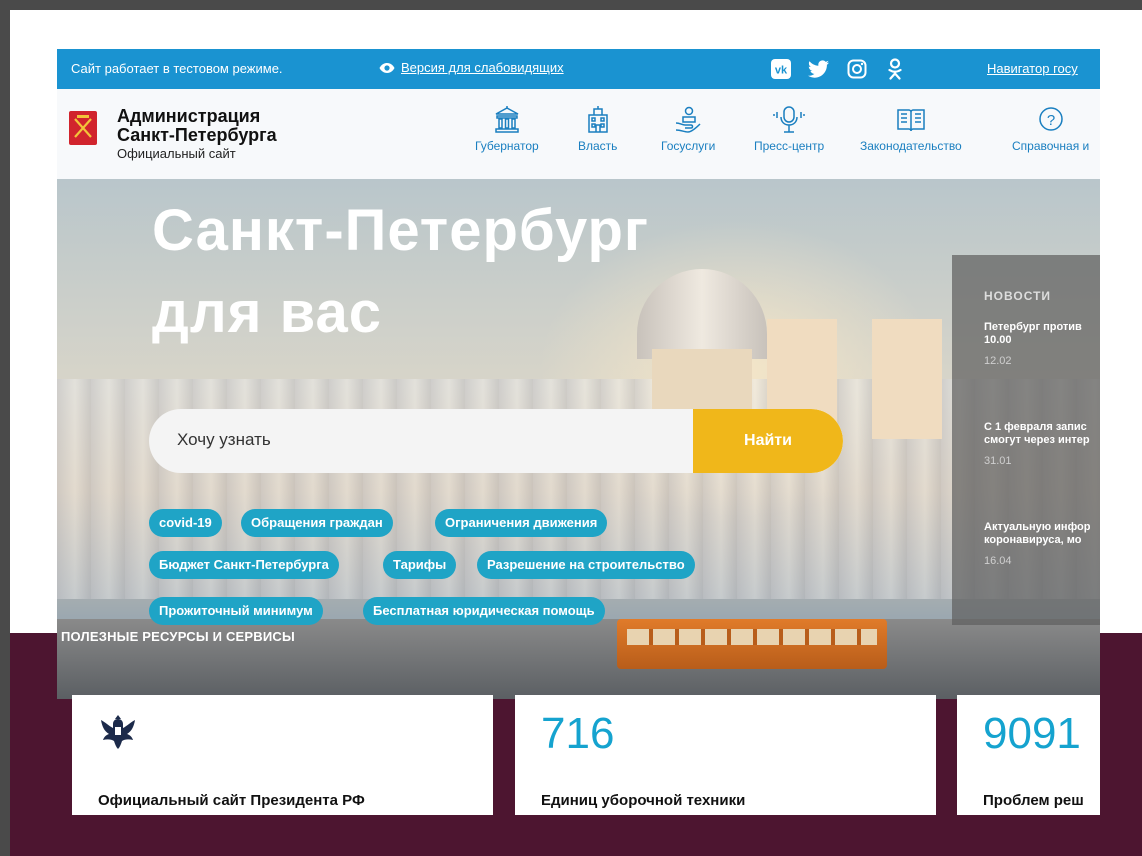 The image size is (1142, 856). What do you see at coordinates (482, 67) in the screenshot?
I see `low-vision-link-label: Версия для слабовидящих` at bounding box center [482, 67].